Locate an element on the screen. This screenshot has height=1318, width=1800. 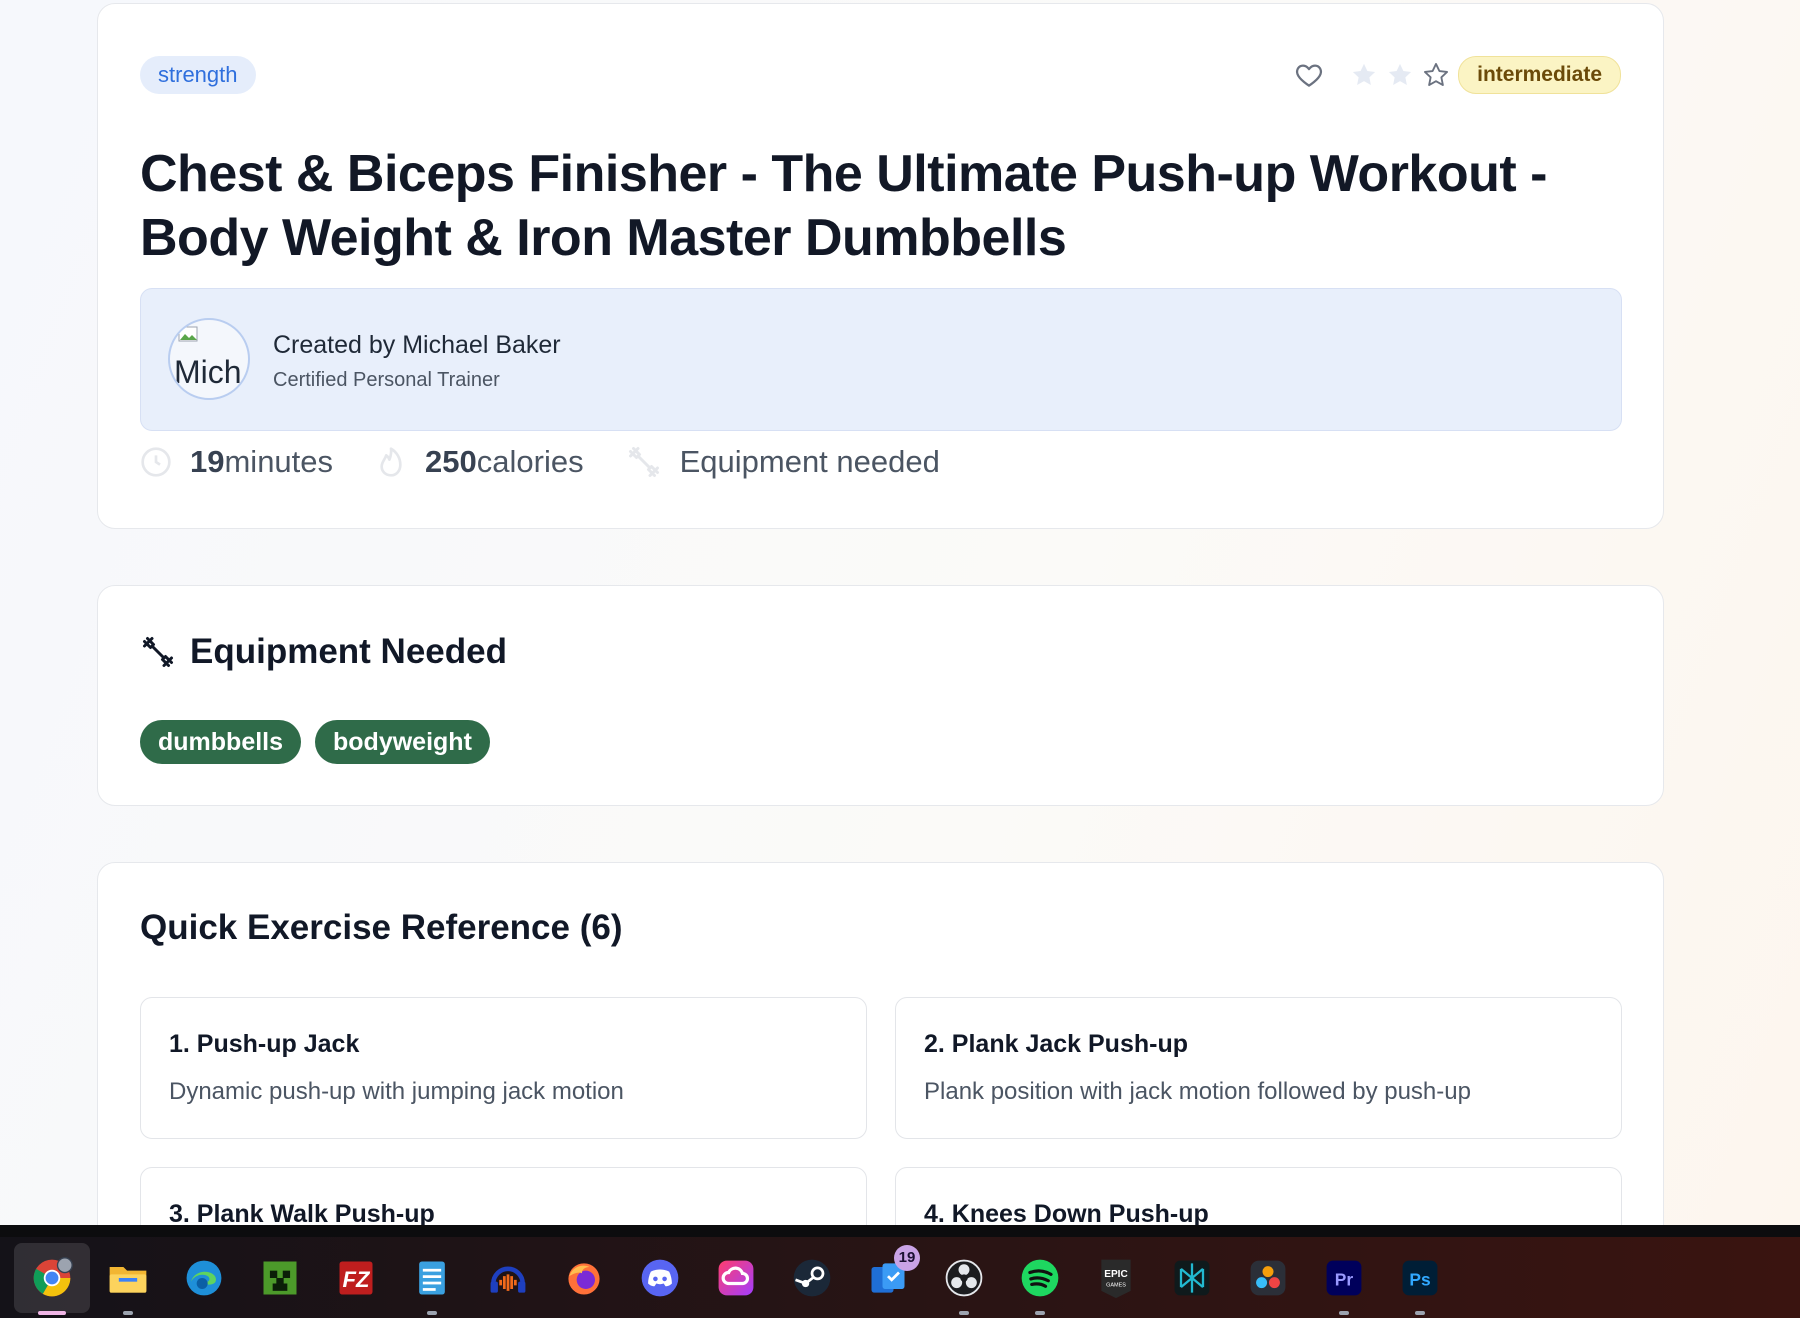
edge-icon is located at coordinates (204, 1278).